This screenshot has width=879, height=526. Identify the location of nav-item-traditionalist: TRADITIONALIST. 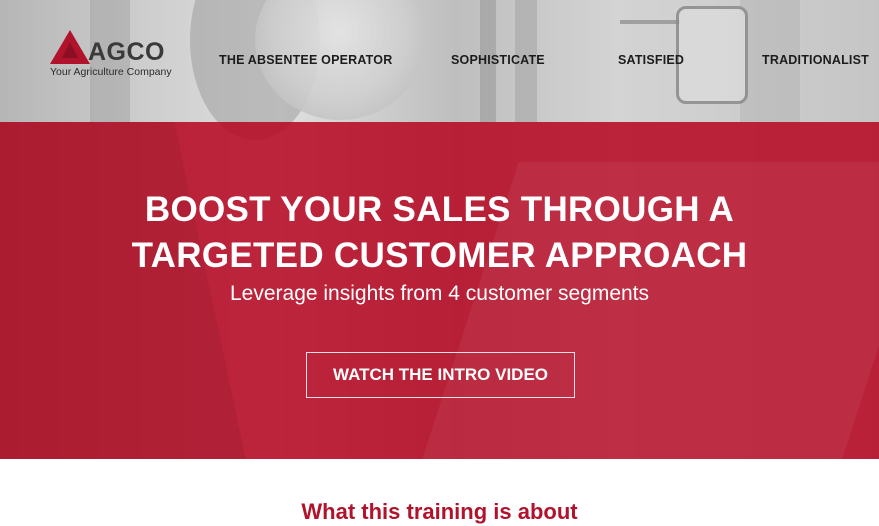
(815, 60).